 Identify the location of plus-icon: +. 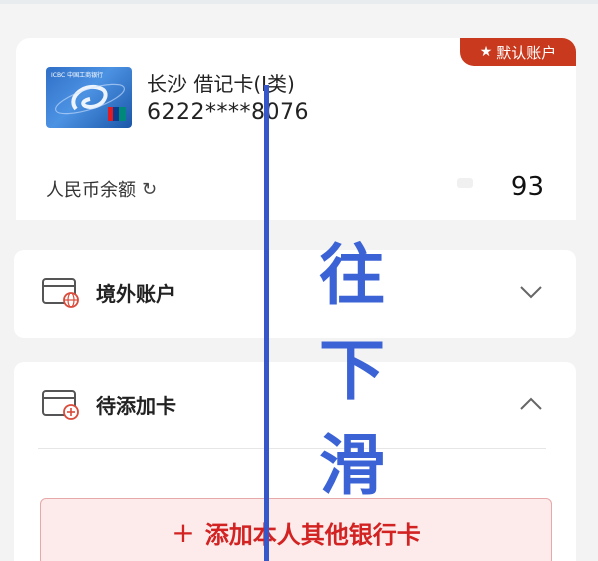
(183, 532).